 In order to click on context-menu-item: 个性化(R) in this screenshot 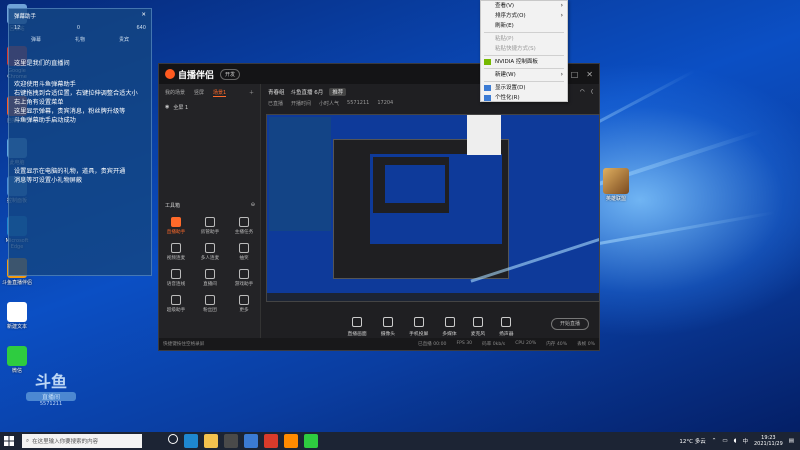, I will do `click(524, 98)`.